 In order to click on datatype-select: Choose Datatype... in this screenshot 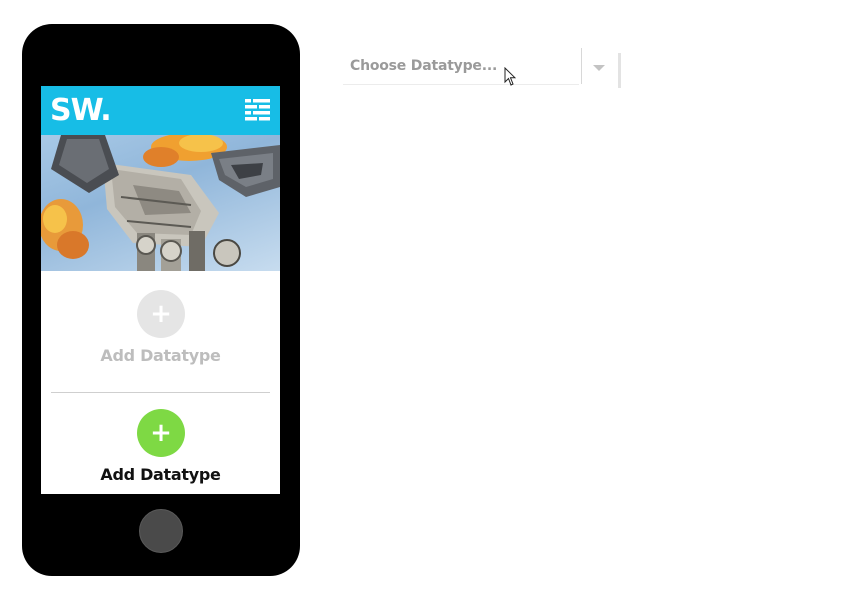, I will do `click(482, 68)`.